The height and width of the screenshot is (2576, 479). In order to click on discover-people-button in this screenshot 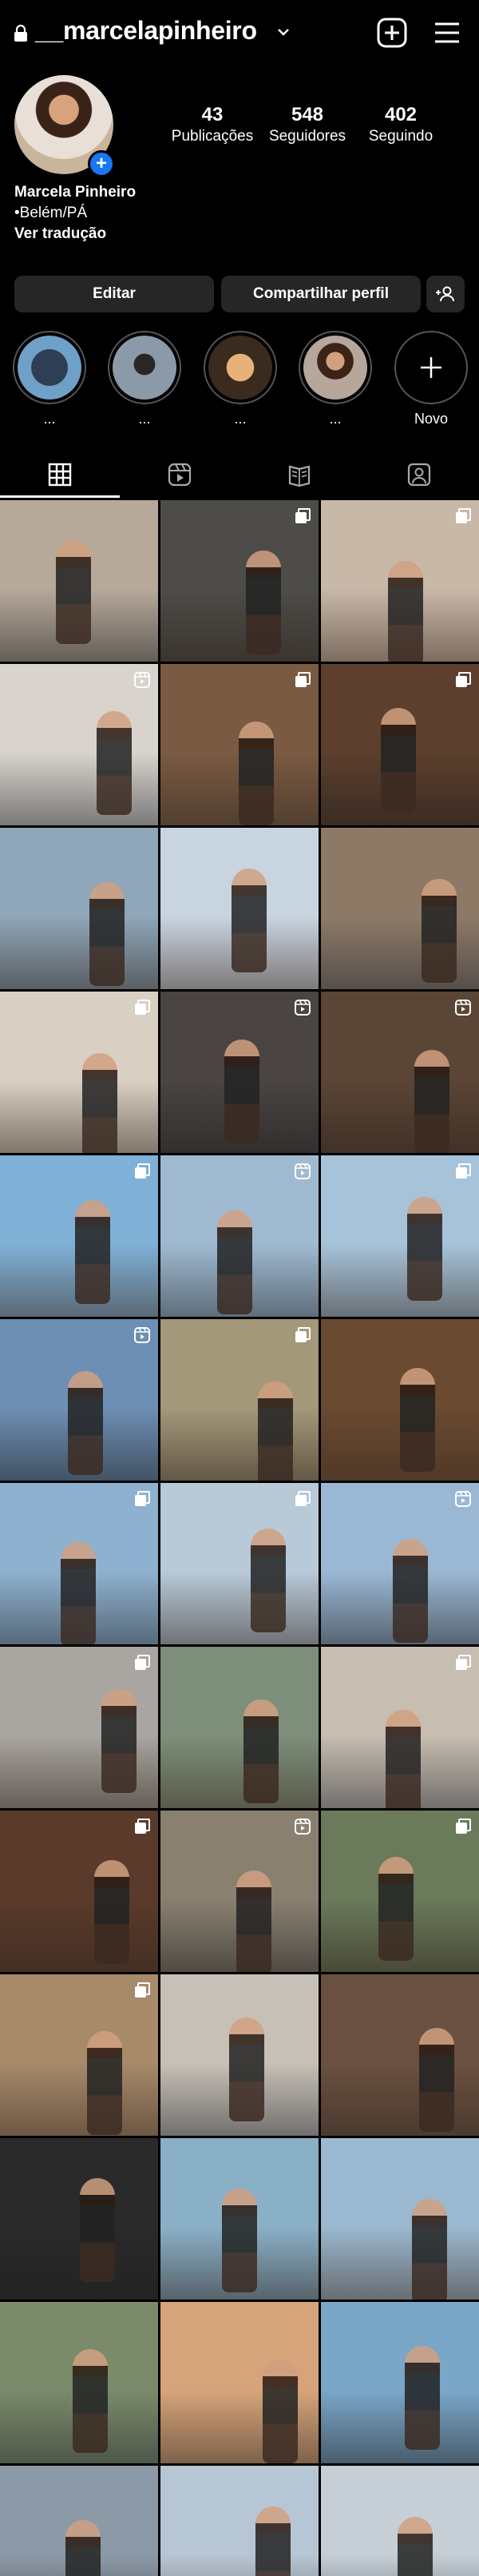, I will do `click(445, 294)`.